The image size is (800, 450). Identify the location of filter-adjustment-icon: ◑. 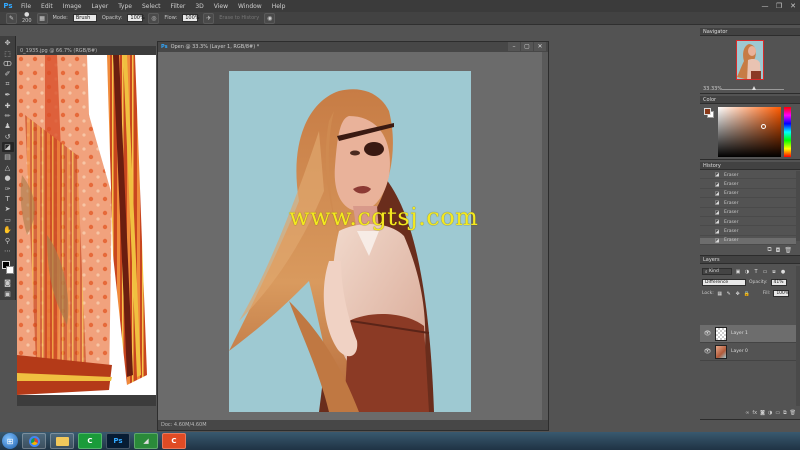
(747, 272).